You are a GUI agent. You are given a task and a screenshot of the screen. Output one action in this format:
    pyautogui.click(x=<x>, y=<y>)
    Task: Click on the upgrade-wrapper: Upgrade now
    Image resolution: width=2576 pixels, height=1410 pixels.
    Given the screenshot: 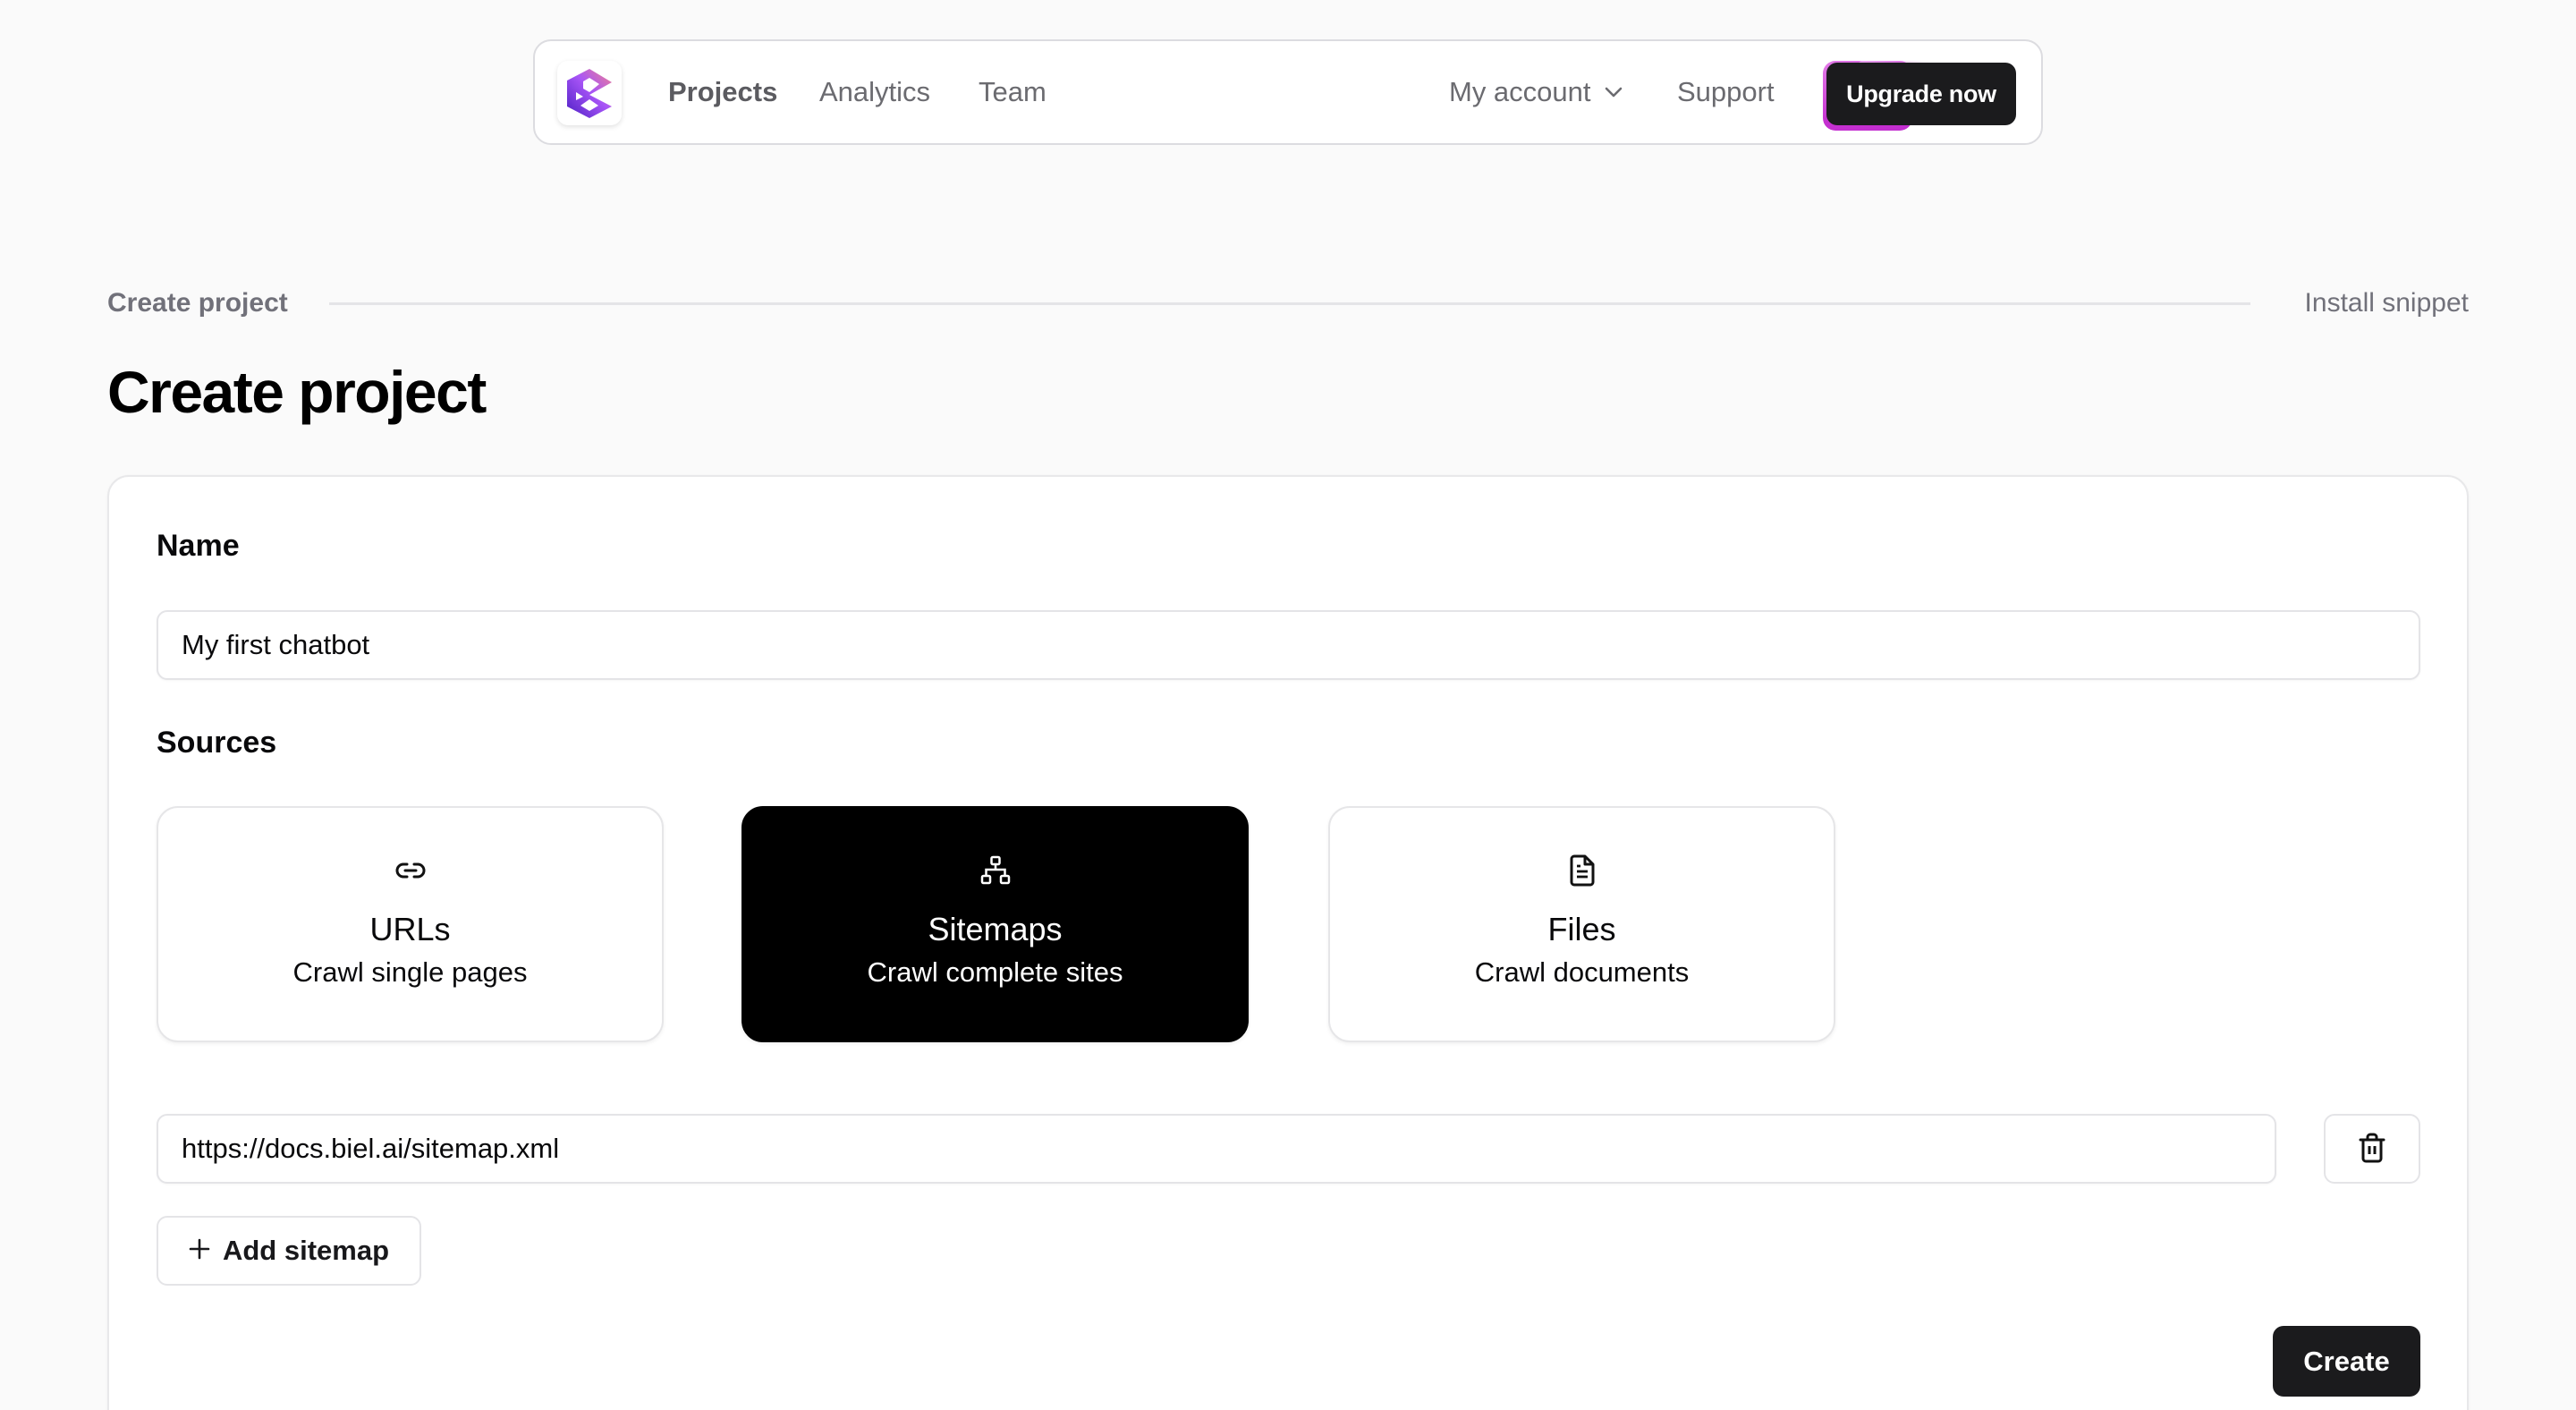 What is the action you would take?
    pyautogui.click(x=1920, y=96)
    